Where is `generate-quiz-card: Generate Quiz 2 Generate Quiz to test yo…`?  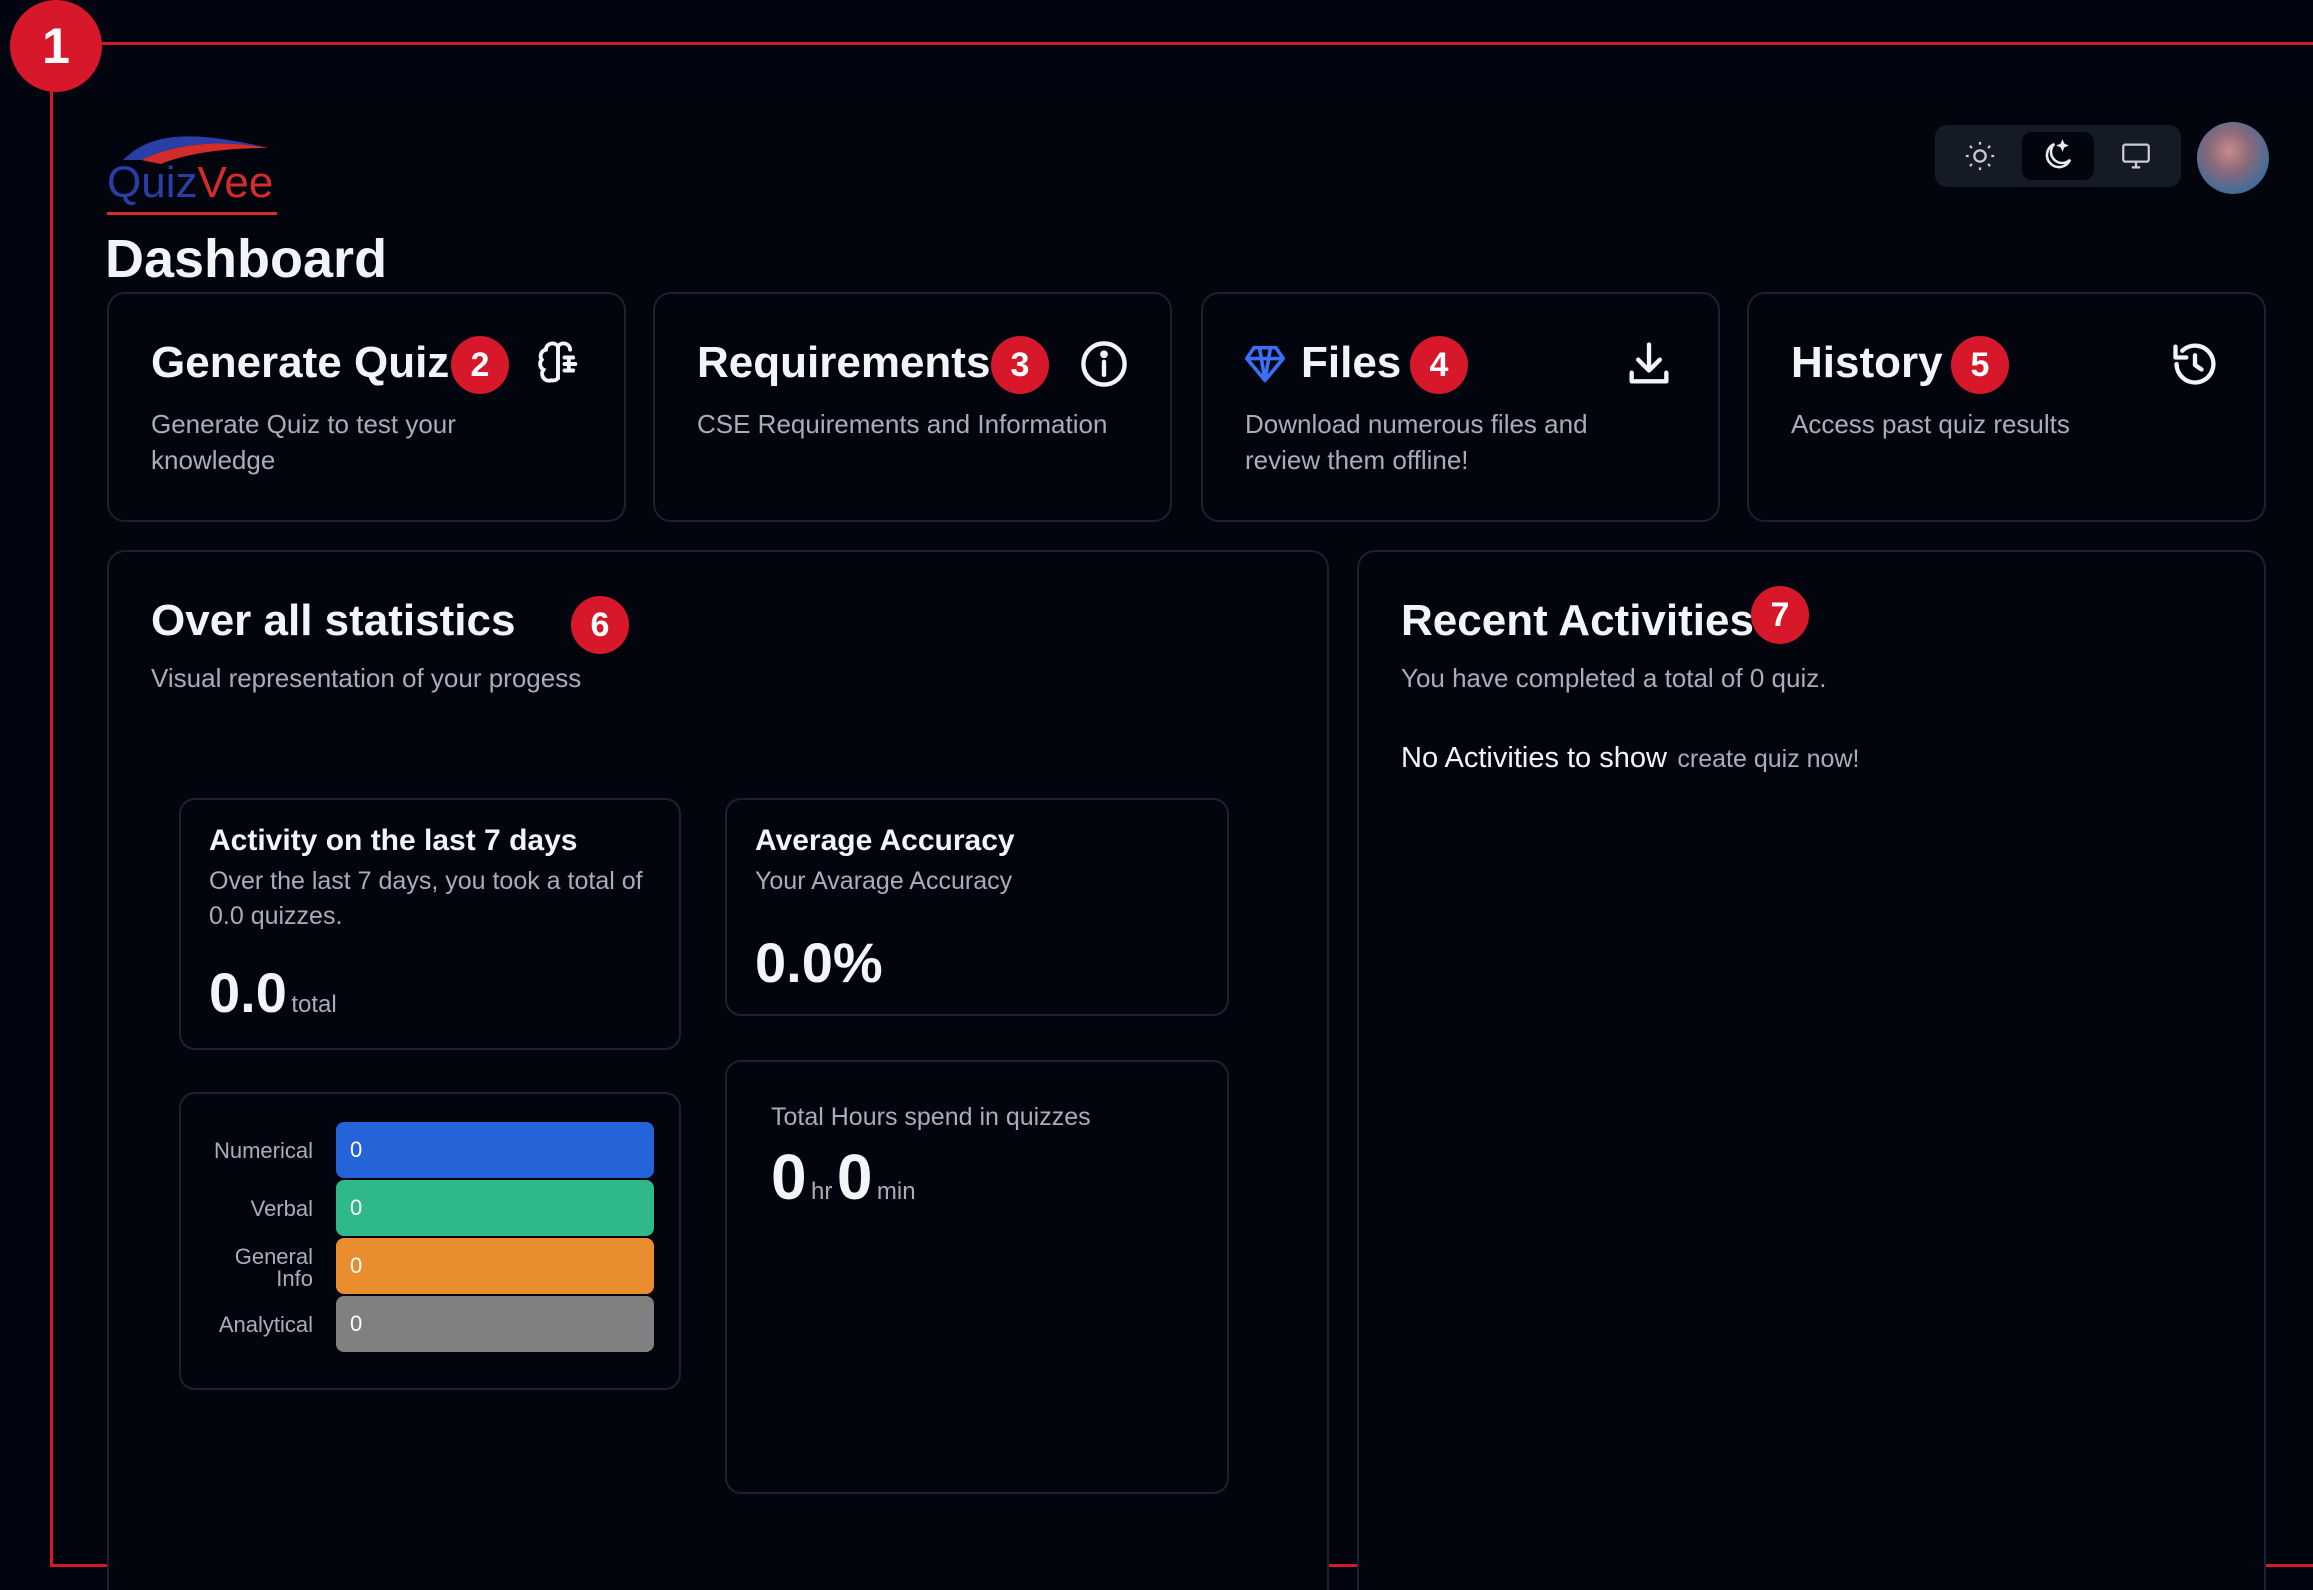
generate-quiz-card: Generate Quiz 2 Generate Quiz to test yo… is located at coordinates (366, 407).